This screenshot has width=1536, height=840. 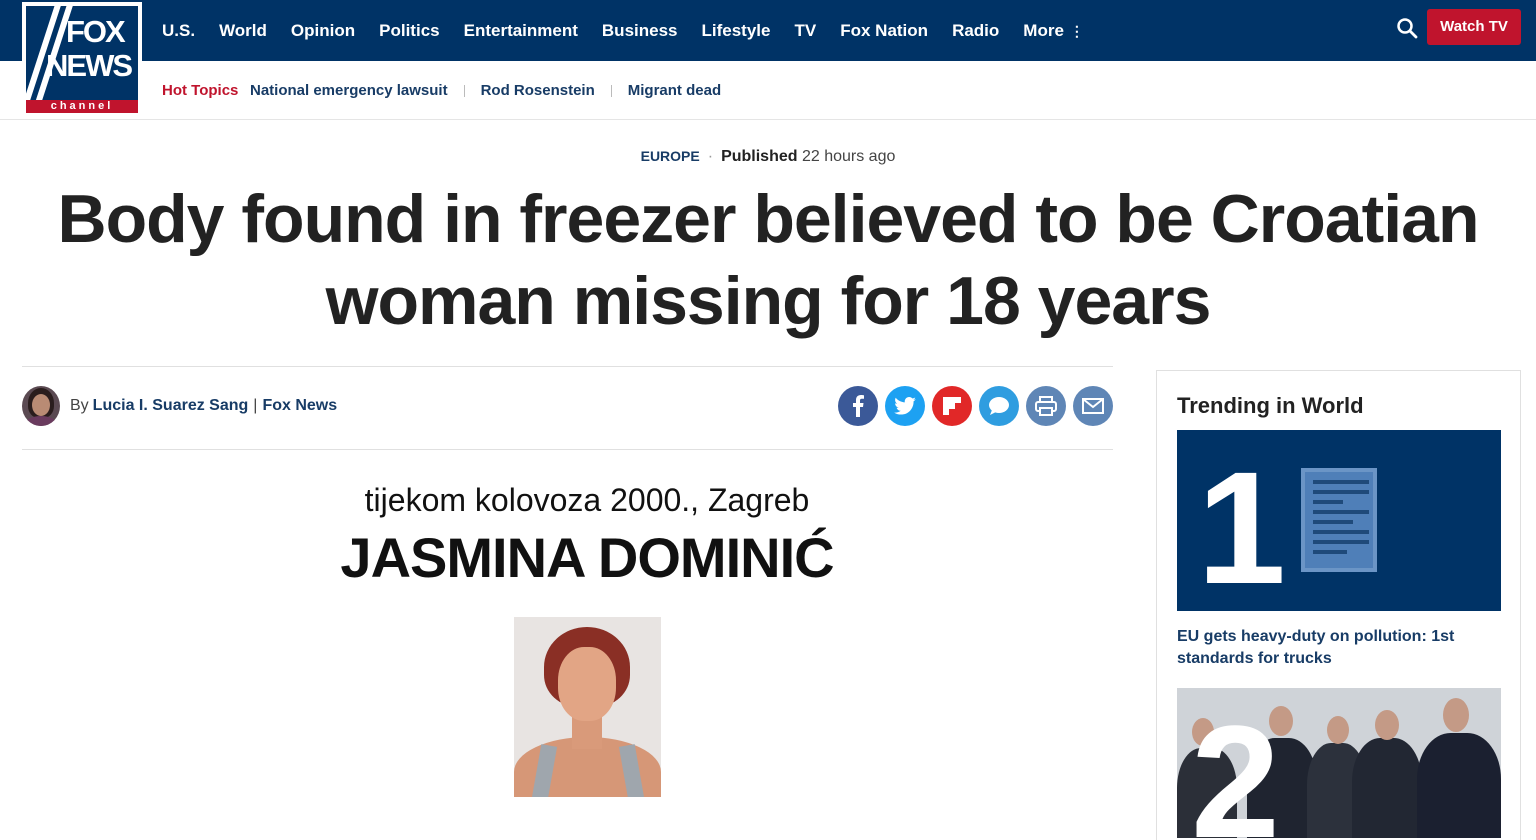 I want to click on author-avatar, so click(x=41, y=406).